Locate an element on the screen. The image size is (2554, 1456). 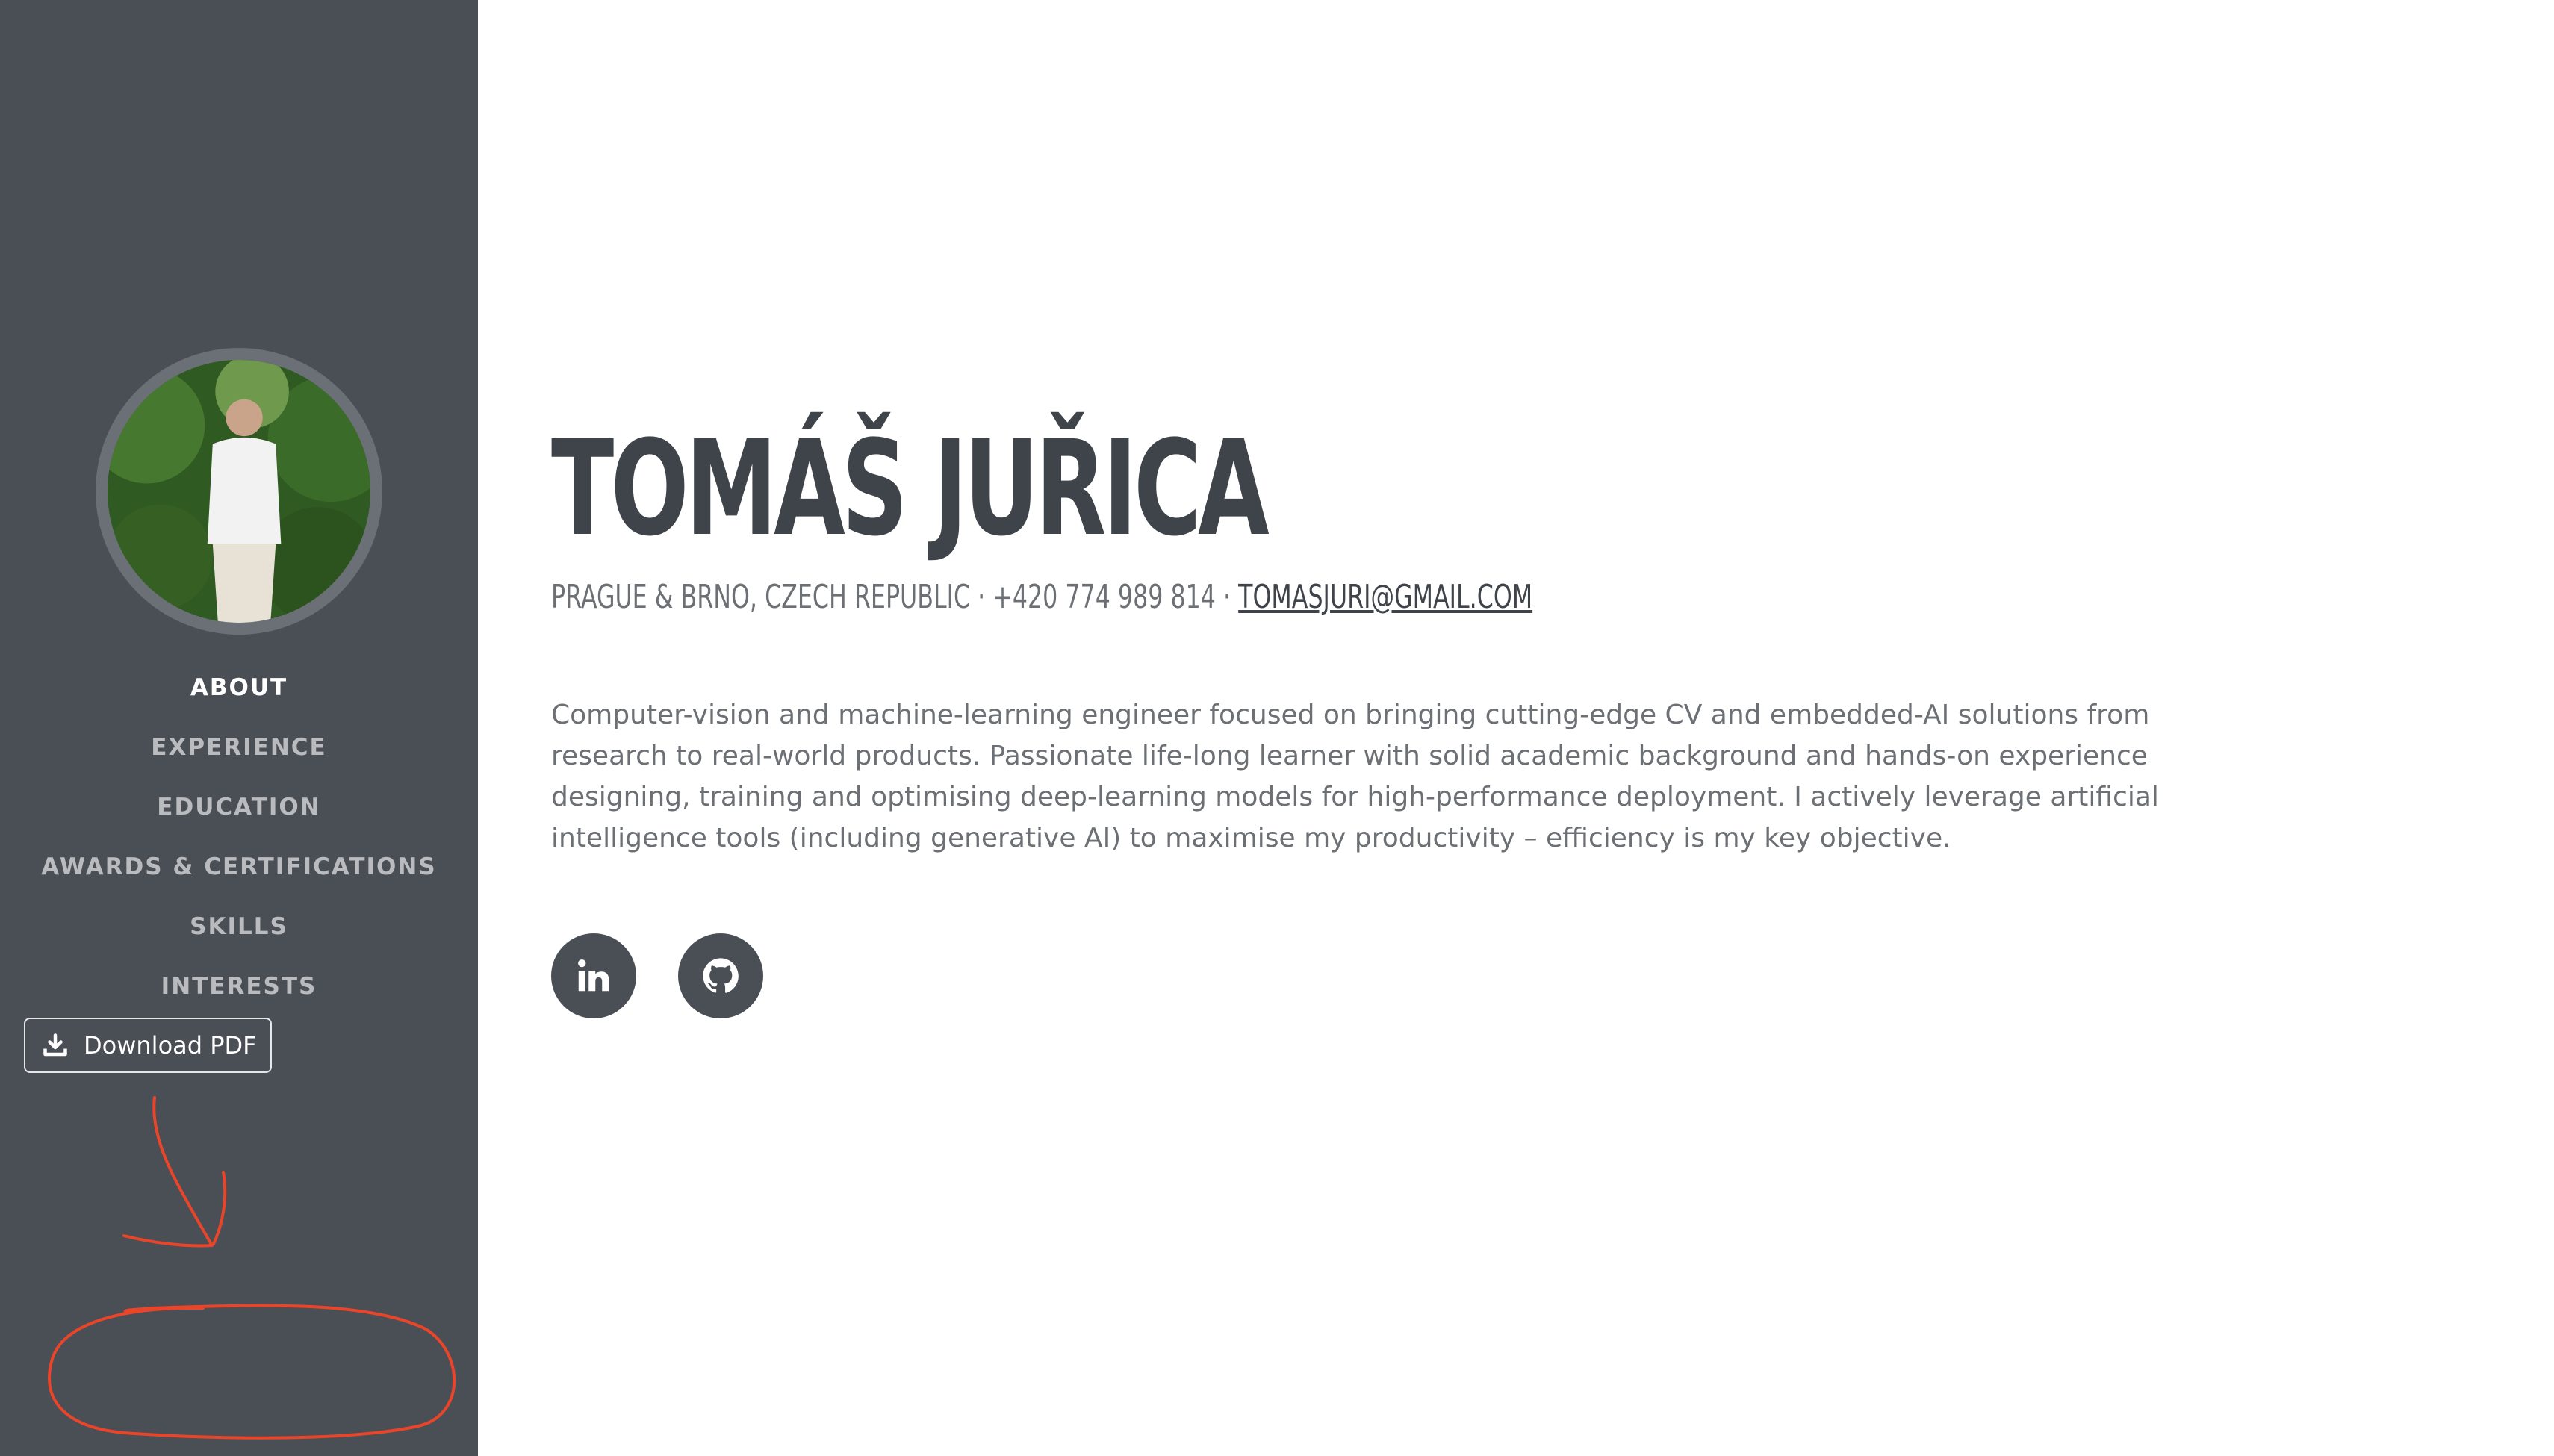
nav-item-skills: SKILLS is located at coordinates (239, 933).